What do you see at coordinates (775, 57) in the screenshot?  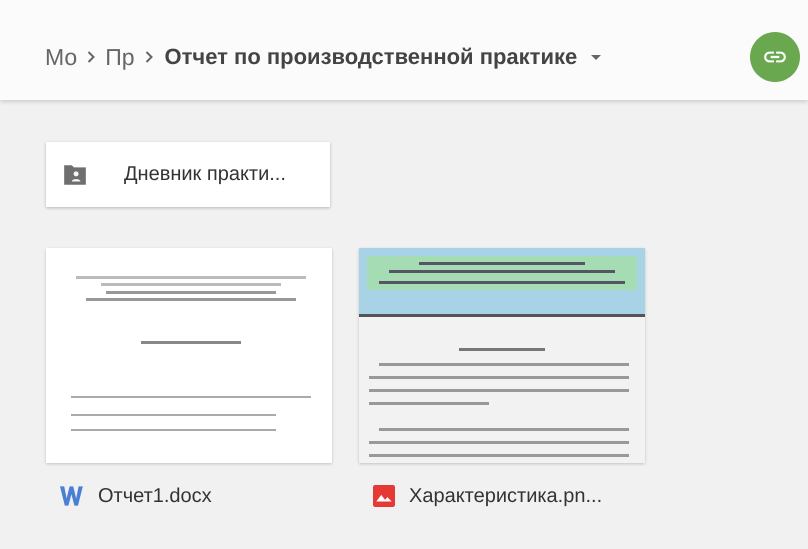 I see `share-link-button` at bounding box center [775, 57].